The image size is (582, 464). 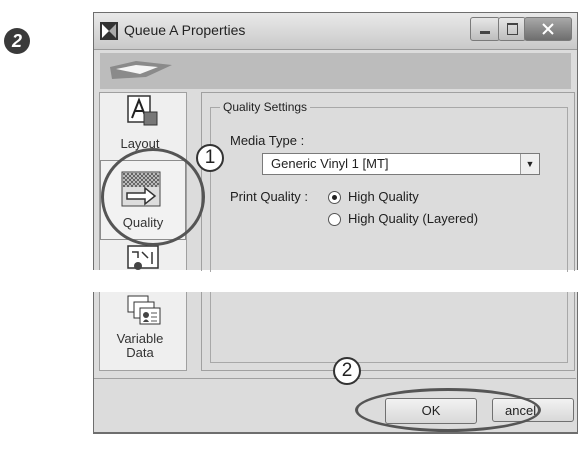 I want to click on close-icon, so click(x=548, y=29).